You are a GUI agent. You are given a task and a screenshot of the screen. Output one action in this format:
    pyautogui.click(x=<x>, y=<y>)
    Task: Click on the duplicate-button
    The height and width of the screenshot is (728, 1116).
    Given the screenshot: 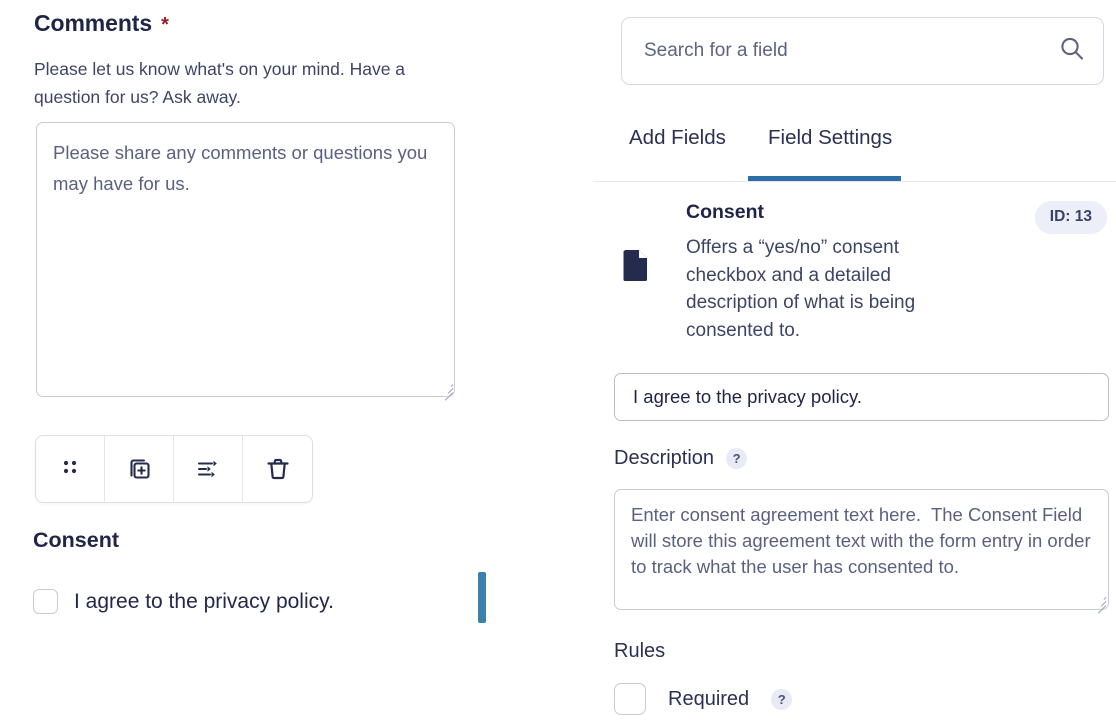 What is the action you would take?
    pyautogui.click(x=139, y=469)
    